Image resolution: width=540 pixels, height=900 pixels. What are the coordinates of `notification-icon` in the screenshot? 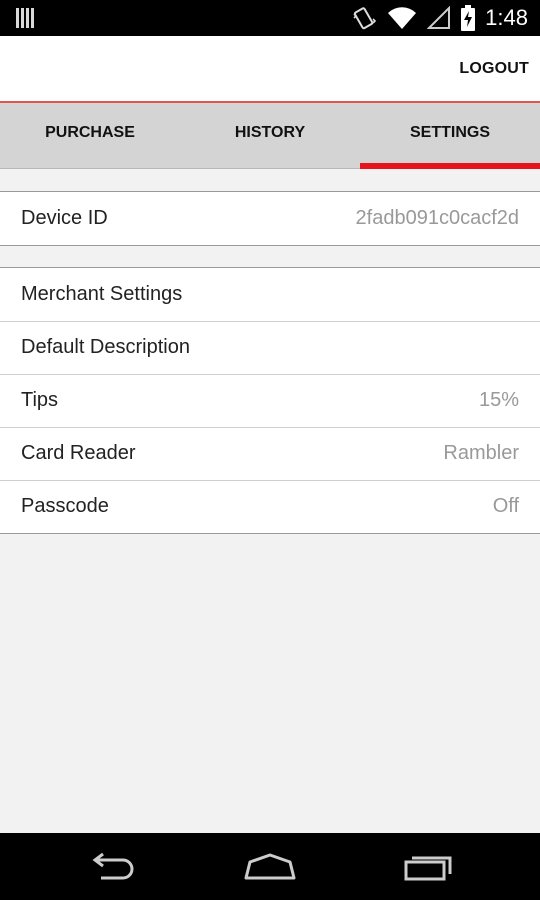 It's located at (25, 18).